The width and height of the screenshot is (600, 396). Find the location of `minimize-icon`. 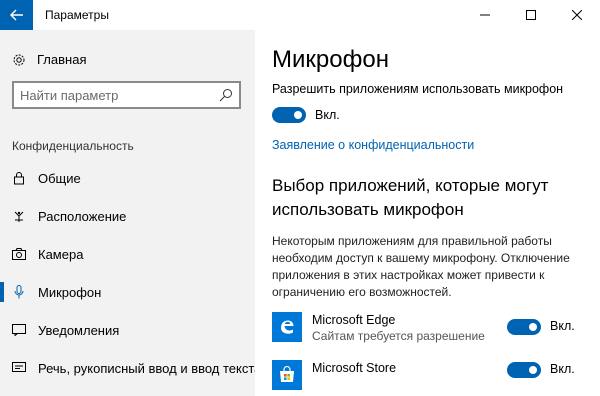

minimize-icon is located at coordinates (485, 15).